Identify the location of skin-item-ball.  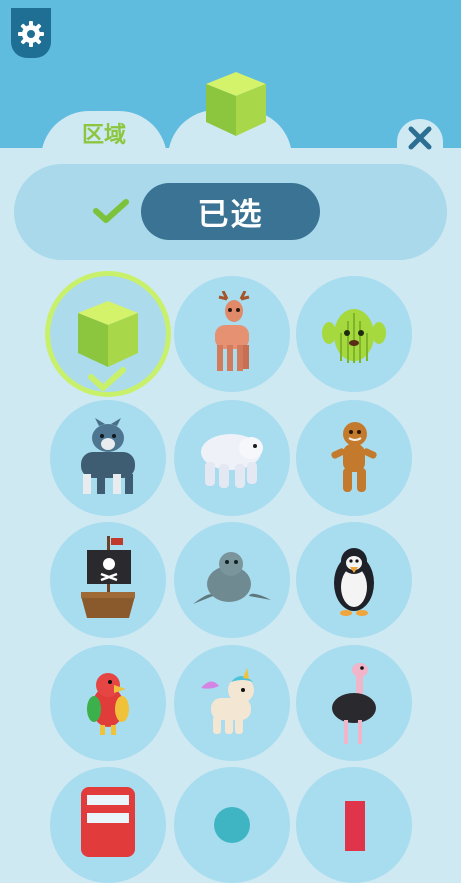
(232, 825).